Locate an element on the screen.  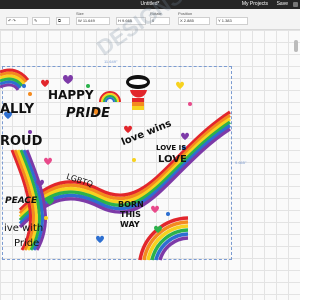
born-this-way-line1: BORN is located at coordinates (131, 204).